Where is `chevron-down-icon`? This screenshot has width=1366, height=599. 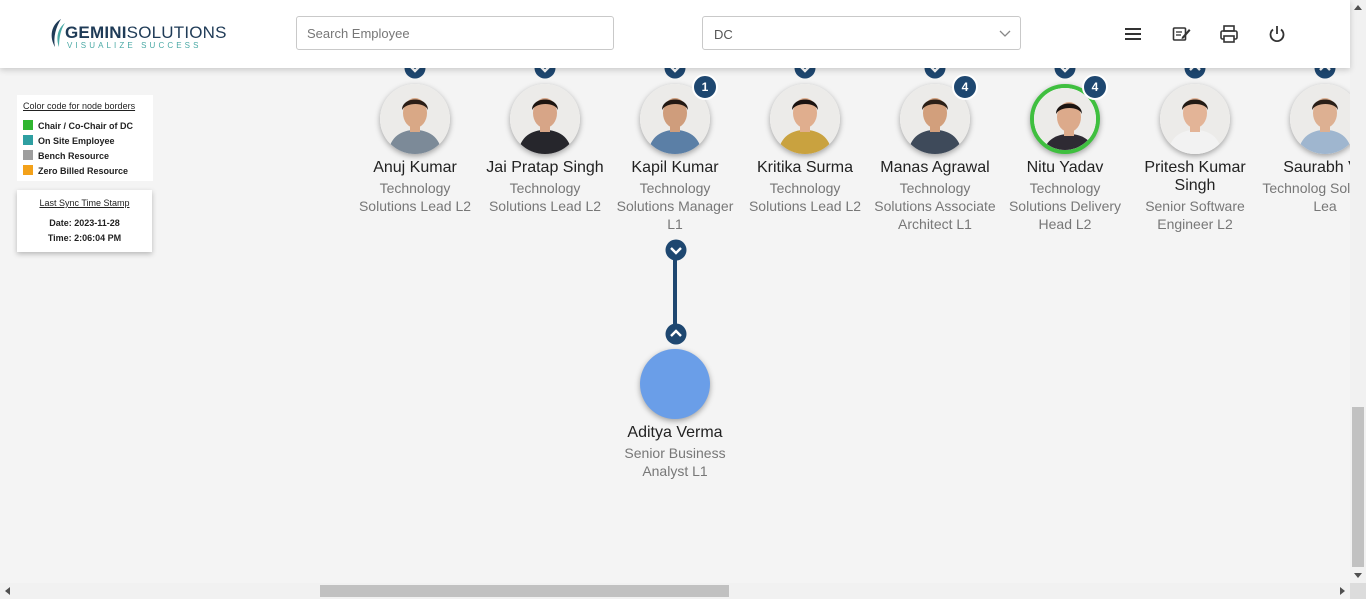 chevron-down-icon is located at coordinates (1005, 33).